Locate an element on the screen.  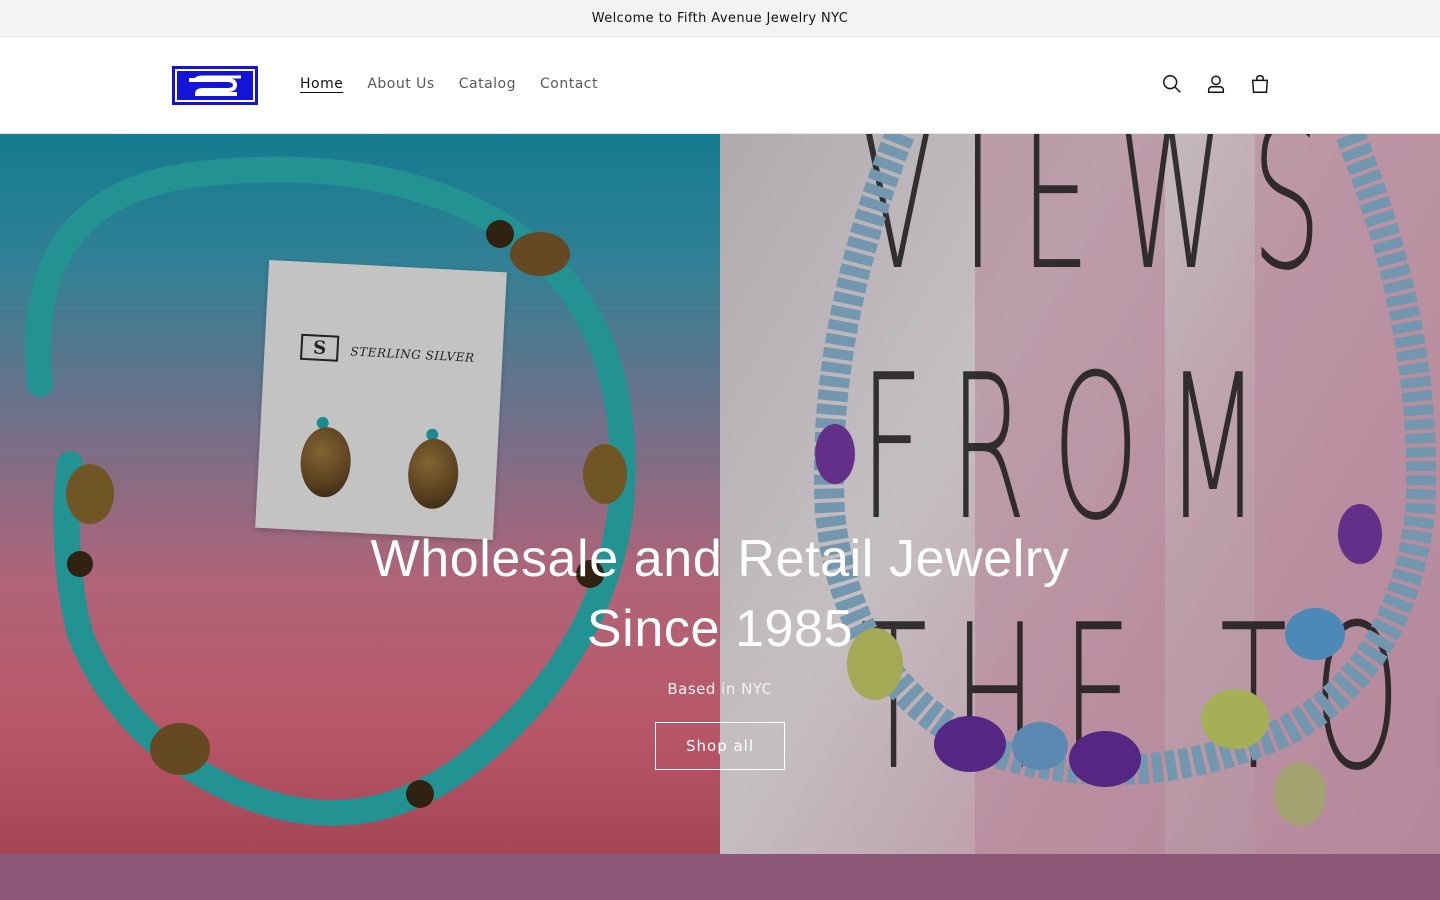
header-icons is located at coordinates (1216, 84).